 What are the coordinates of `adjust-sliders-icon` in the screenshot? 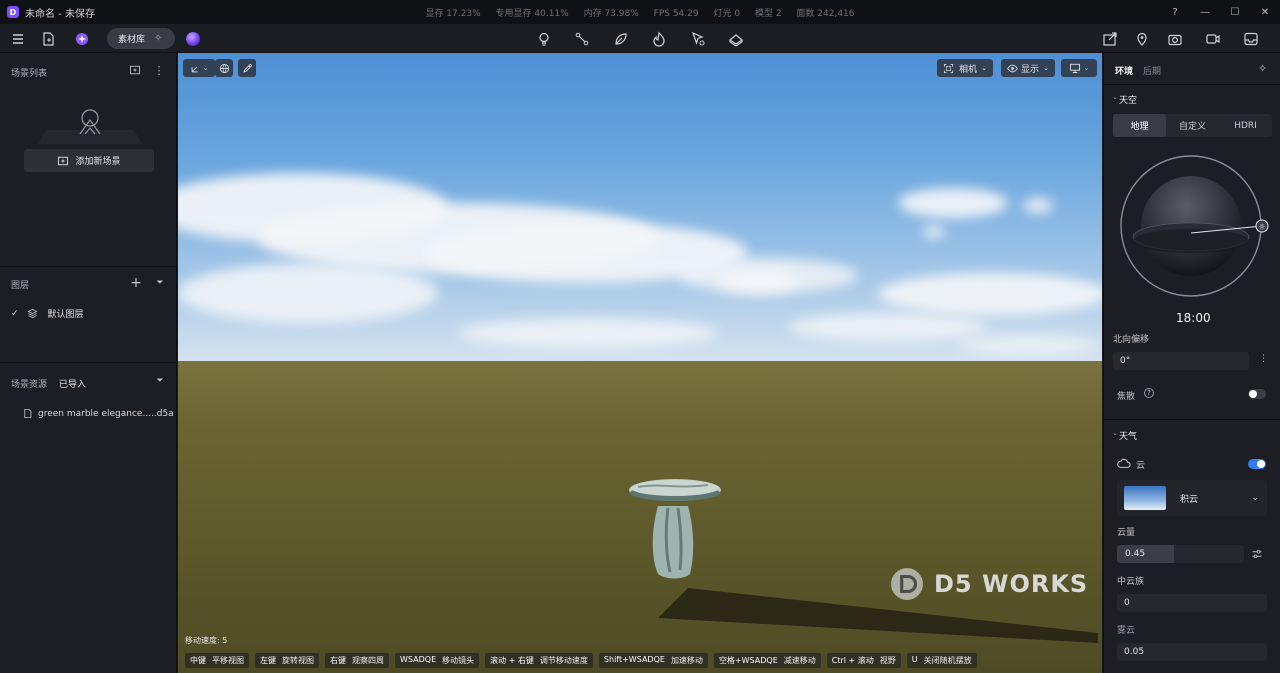 It's located at (1257, 554).